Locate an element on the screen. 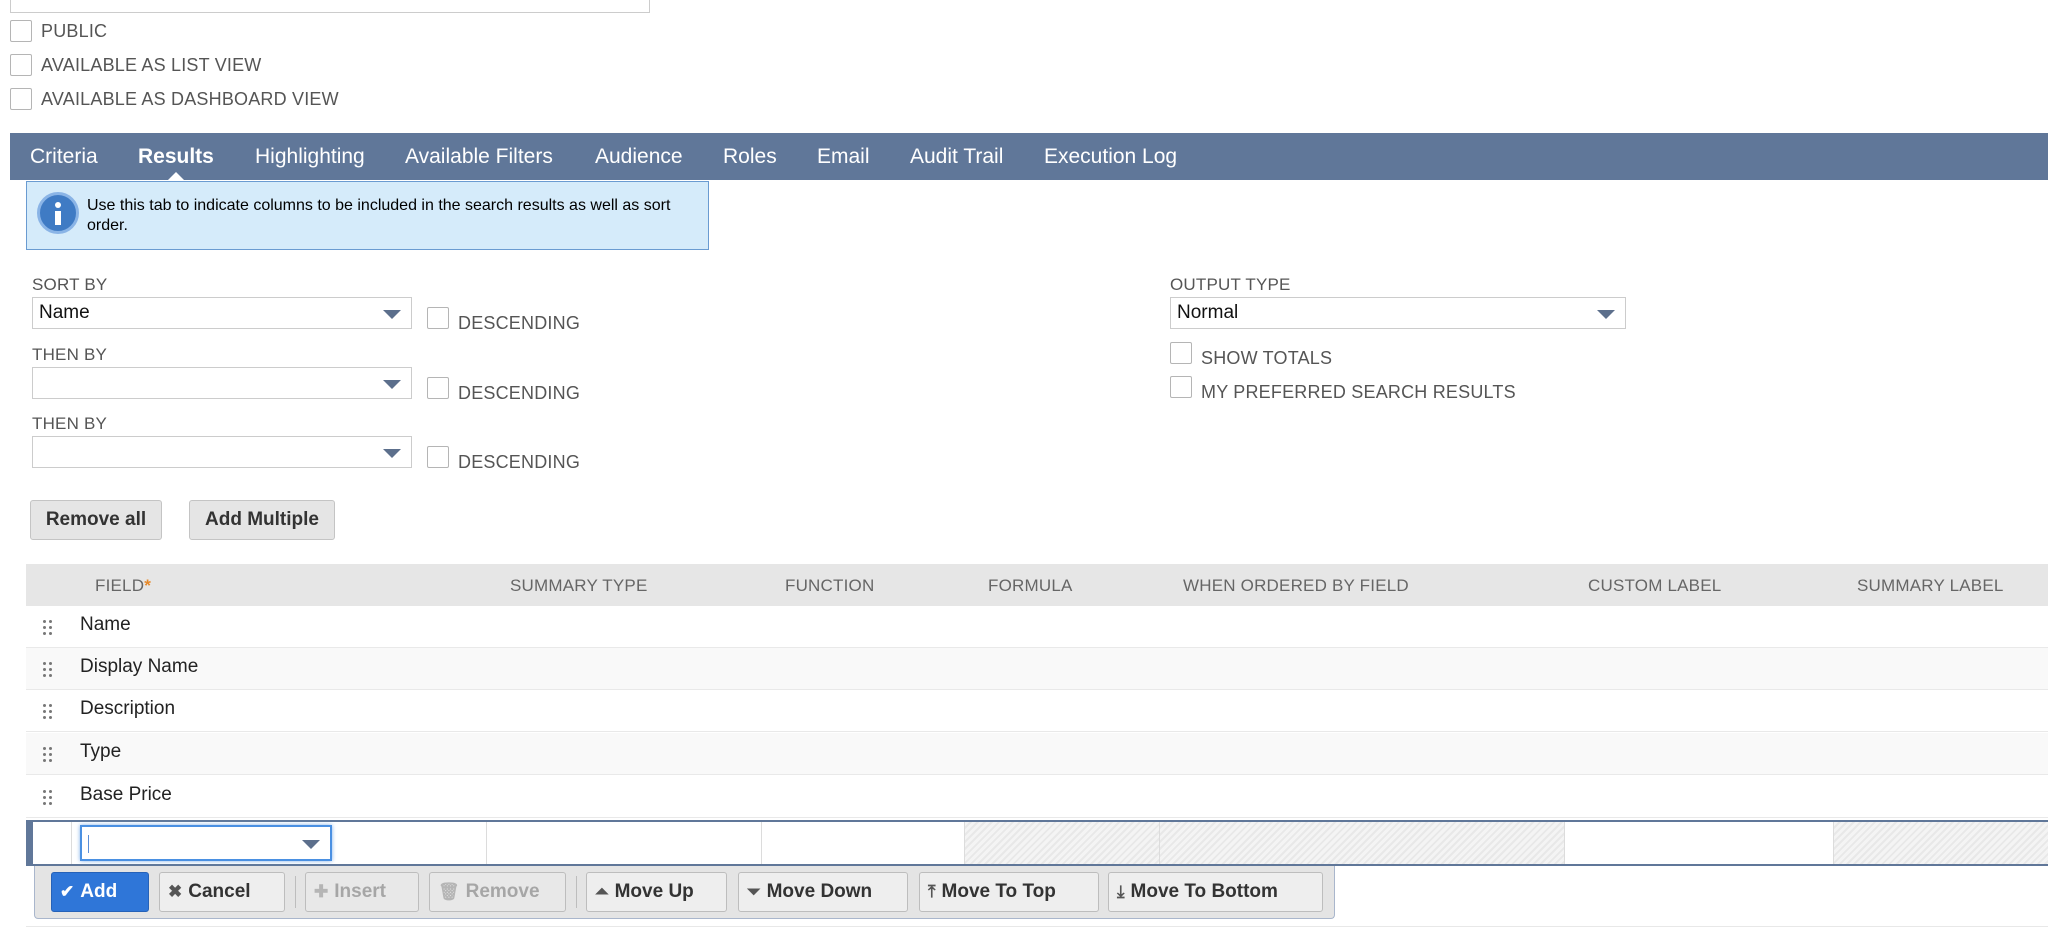 The image size is (2048, 952). descending-2-checkbox is located at coordinates (438, 387).